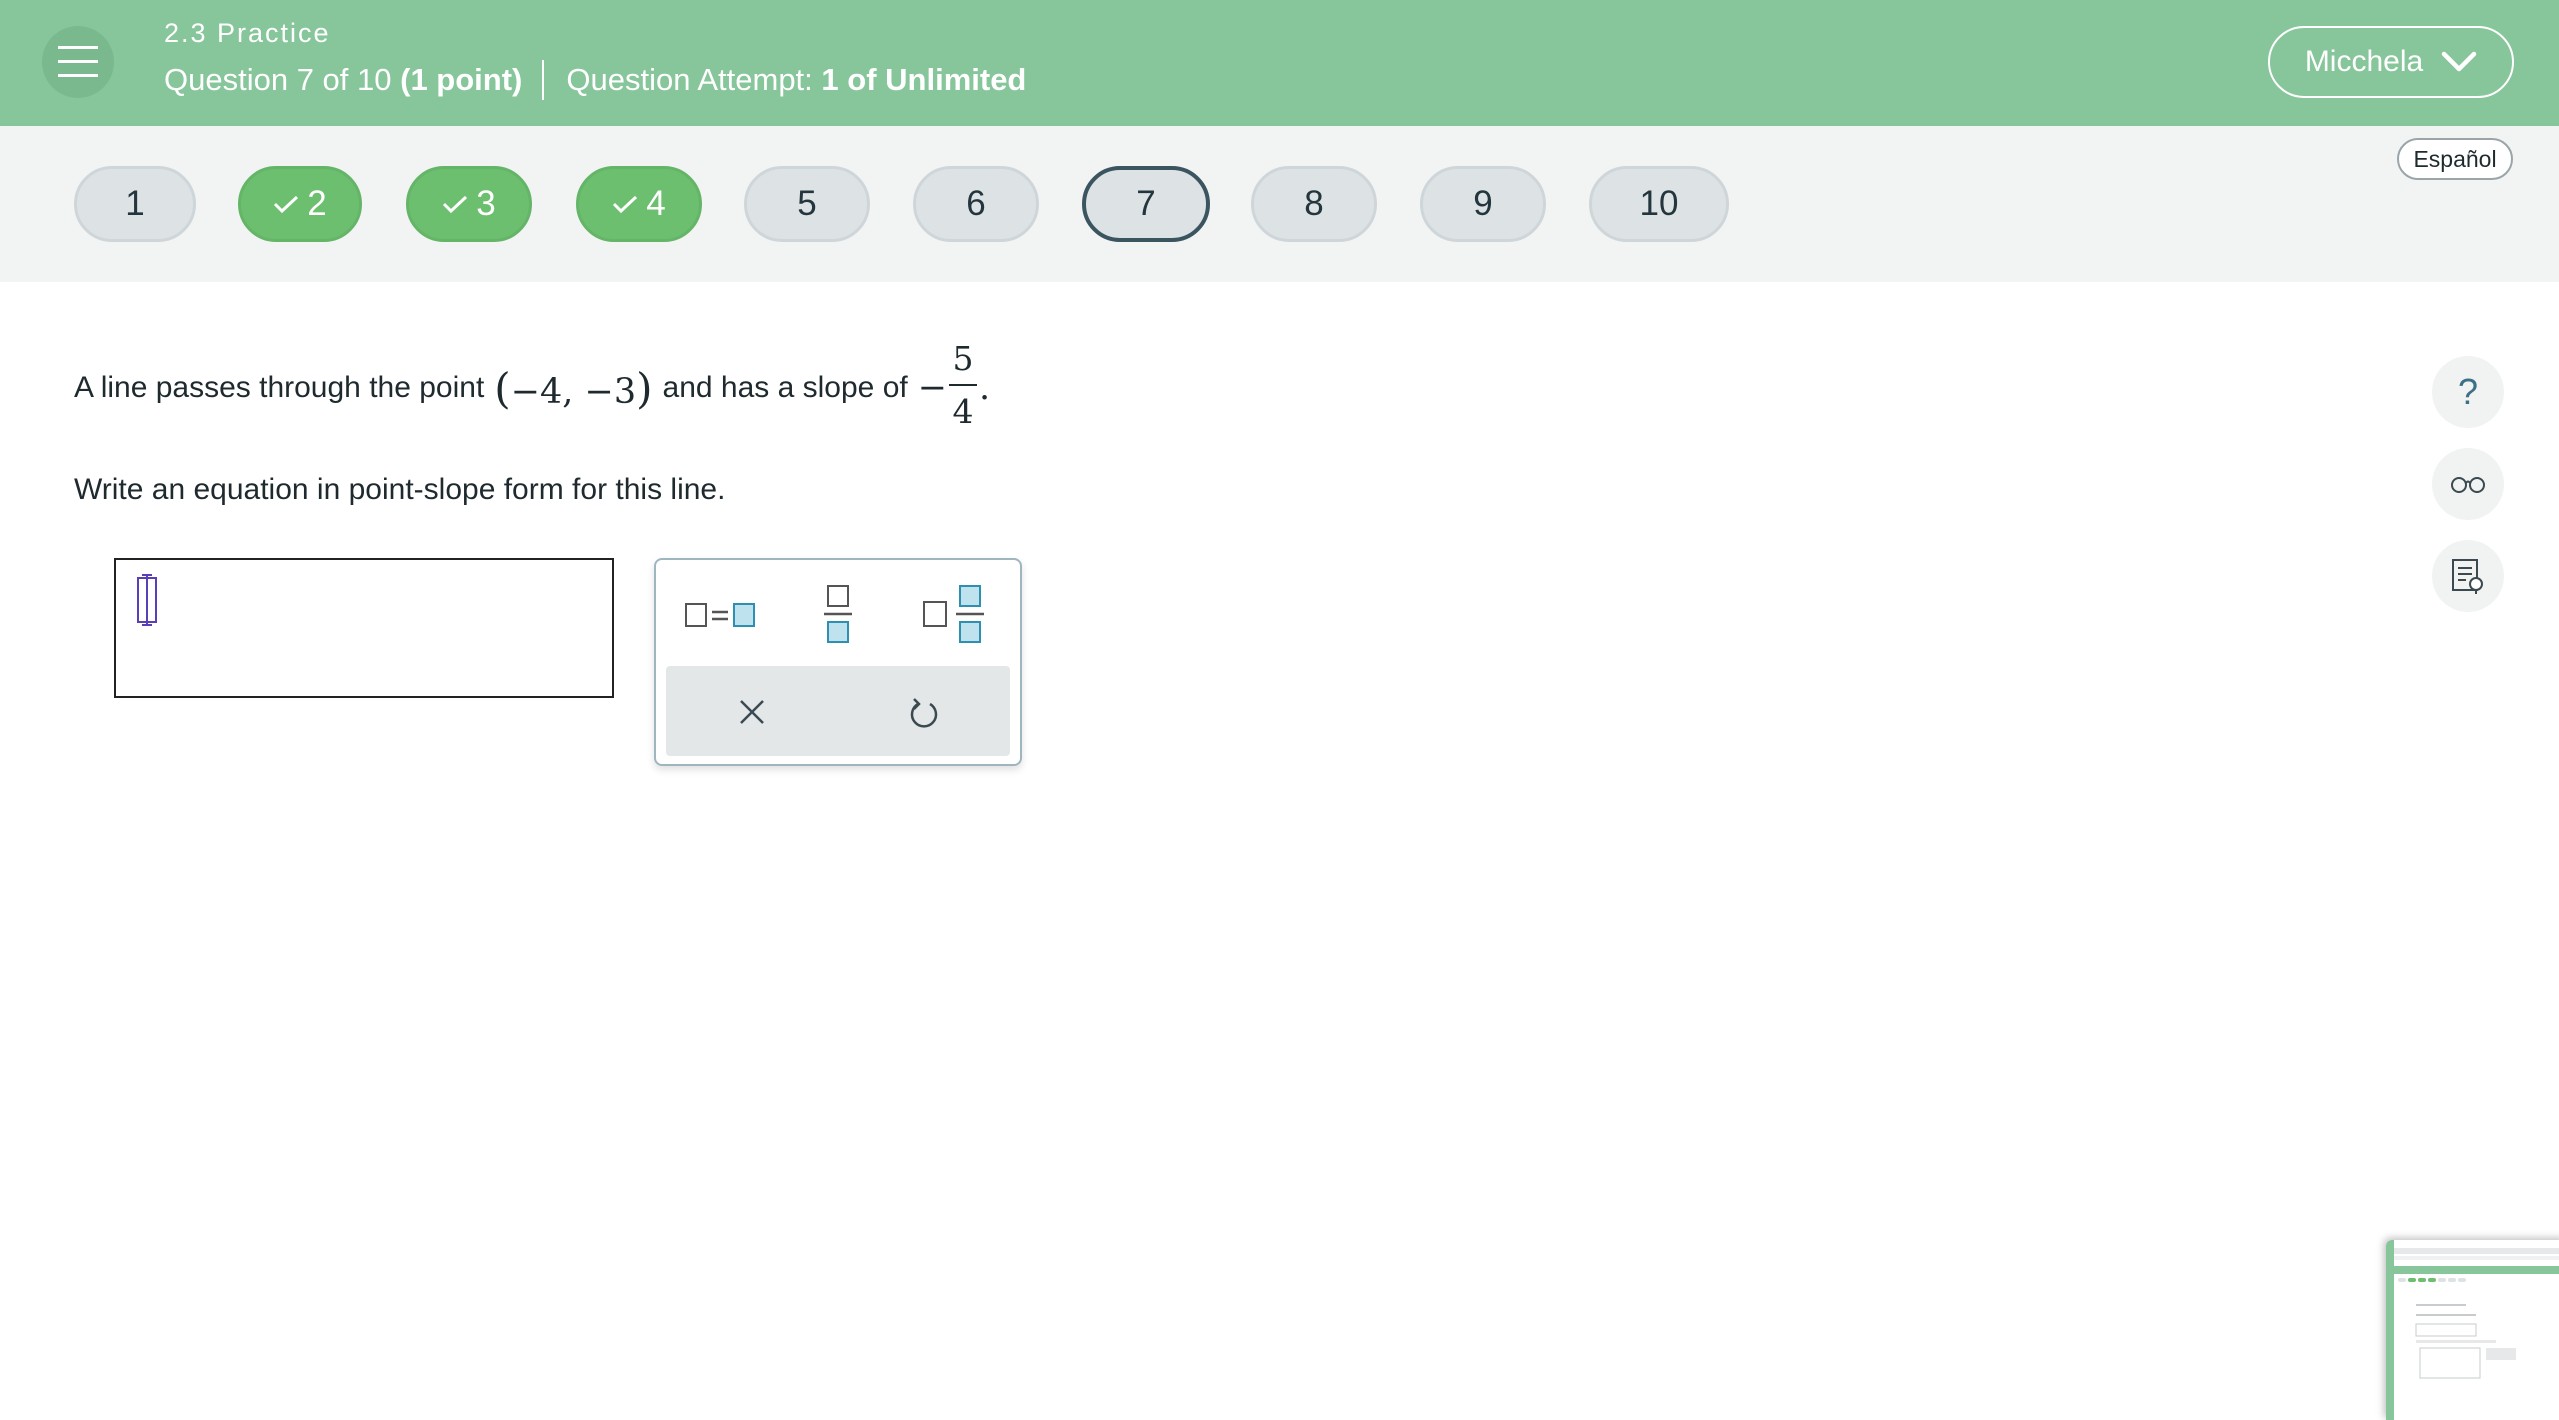 The height and width of the screenshot is (1420, 2559). I want to click on question-number: 7, so click(1146, 203).